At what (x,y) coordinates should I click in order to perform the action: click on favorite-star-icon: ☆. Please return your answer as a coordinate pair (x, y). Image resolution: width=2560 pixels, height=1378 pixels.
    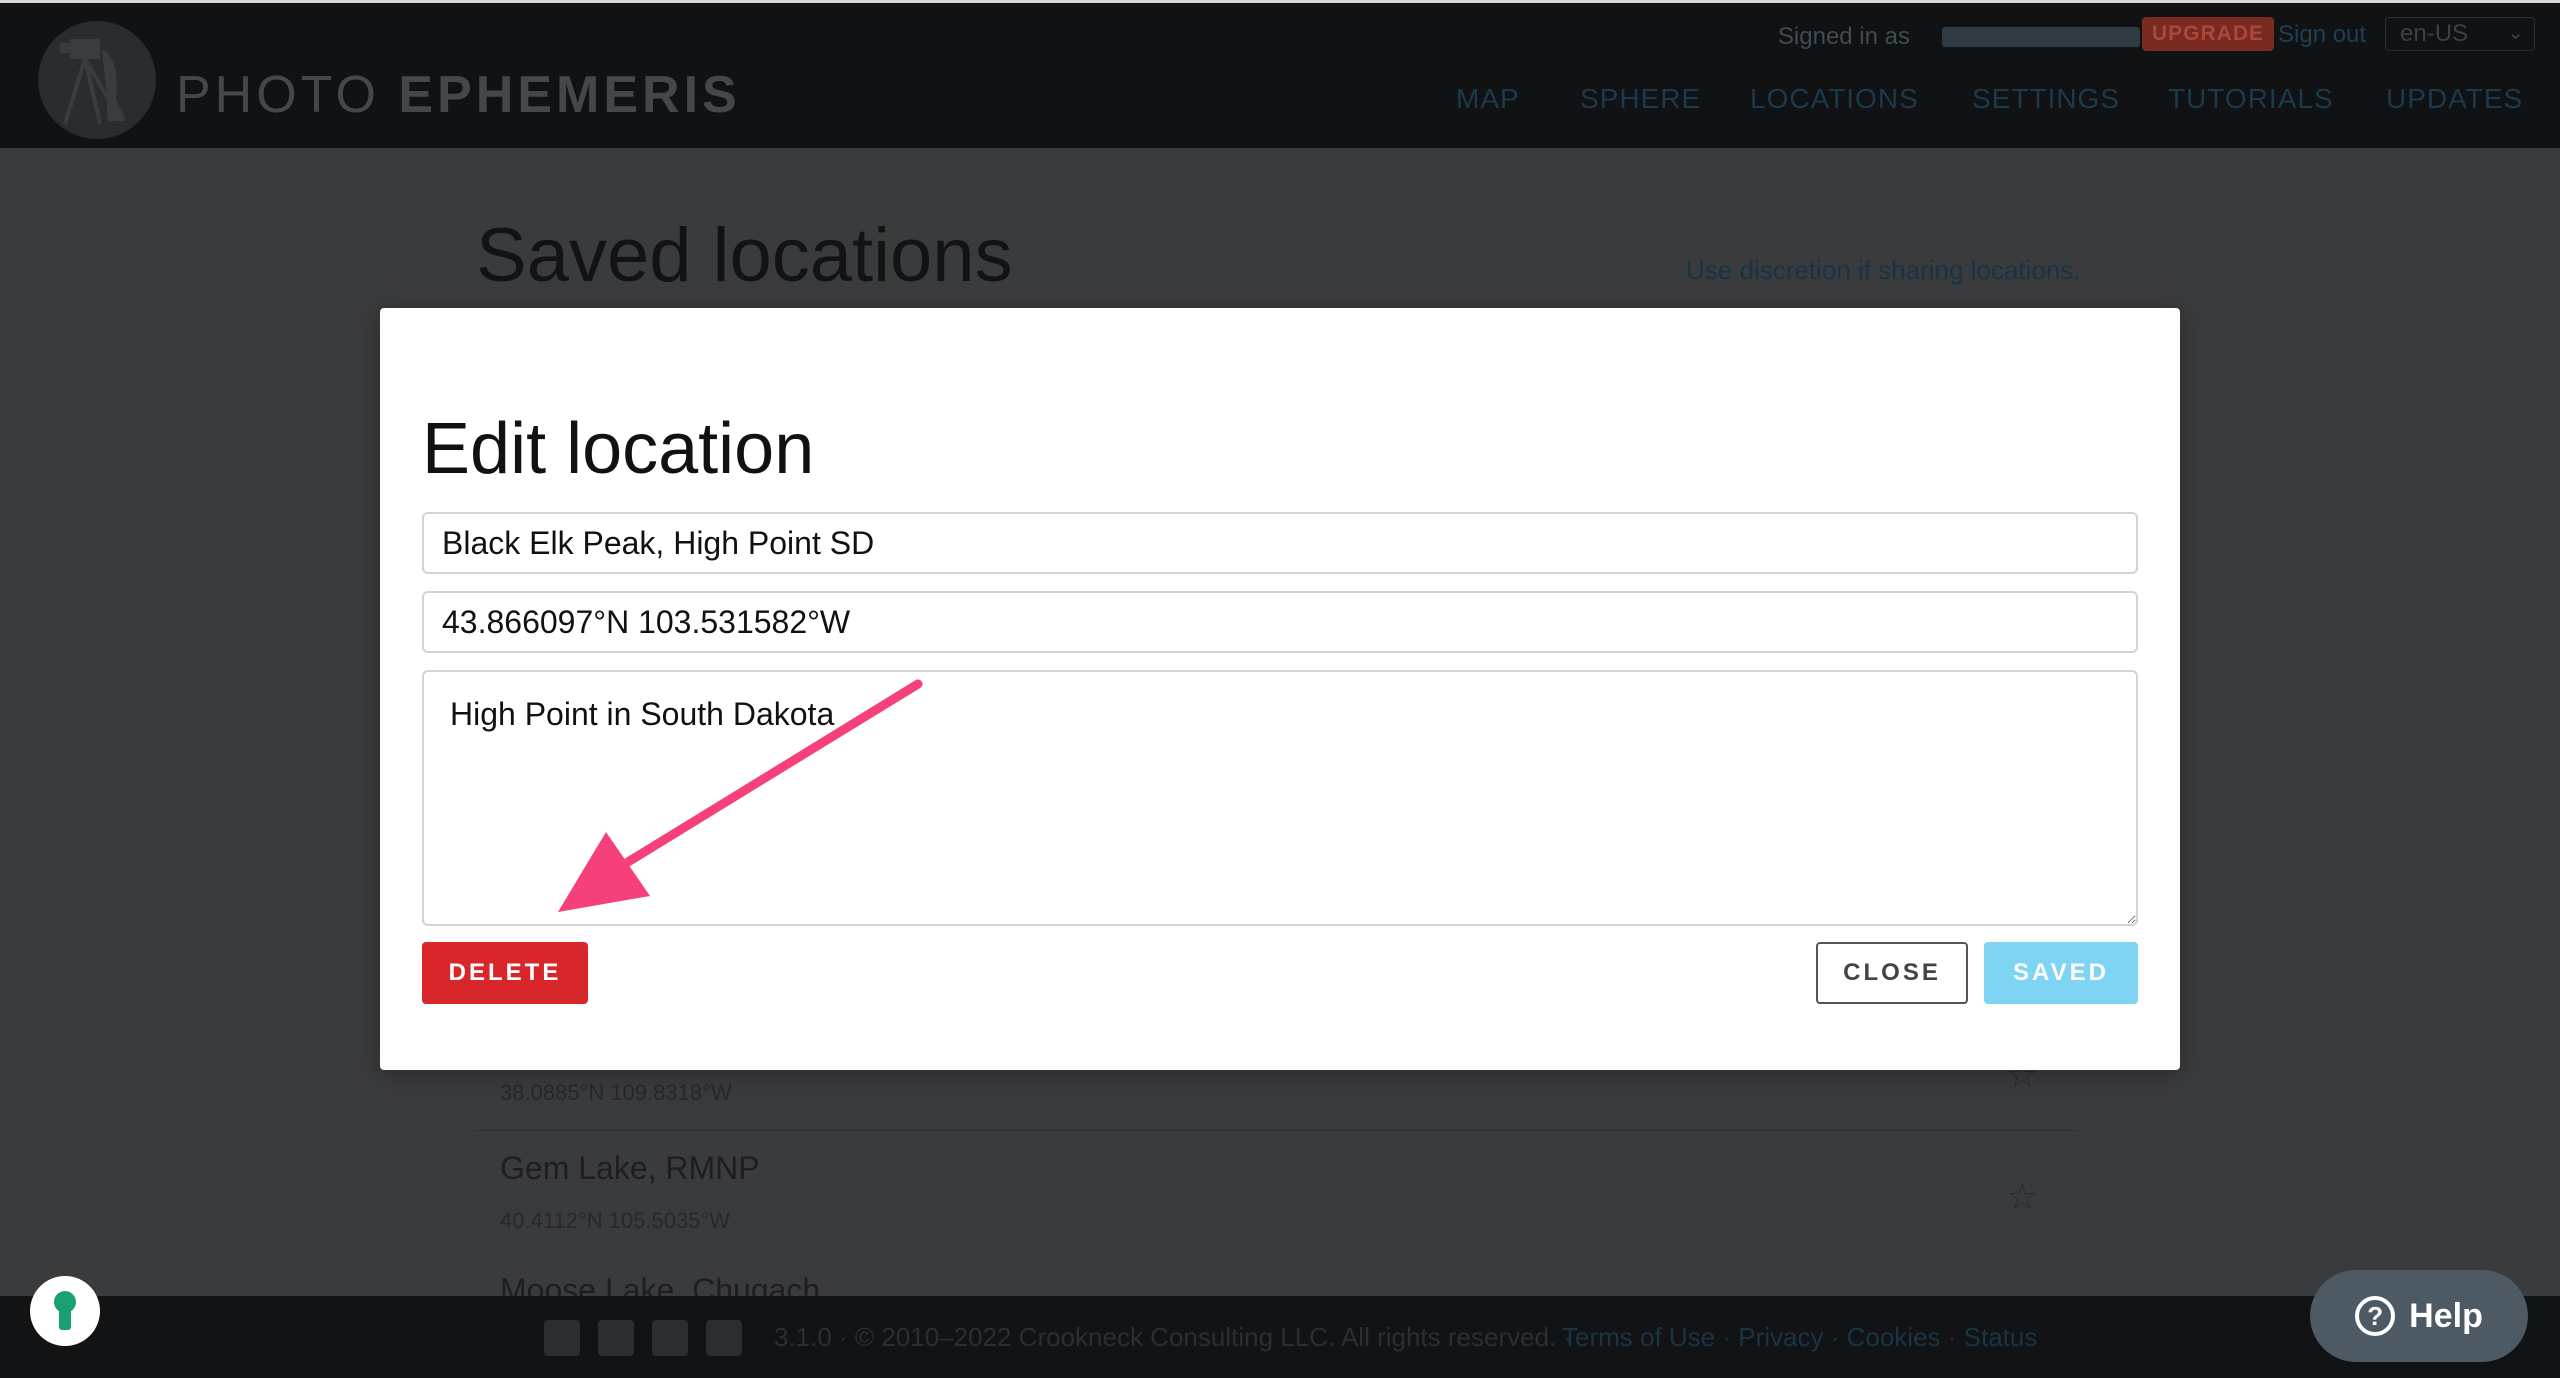
    Looking at the image, I should click on (2022, 1197).